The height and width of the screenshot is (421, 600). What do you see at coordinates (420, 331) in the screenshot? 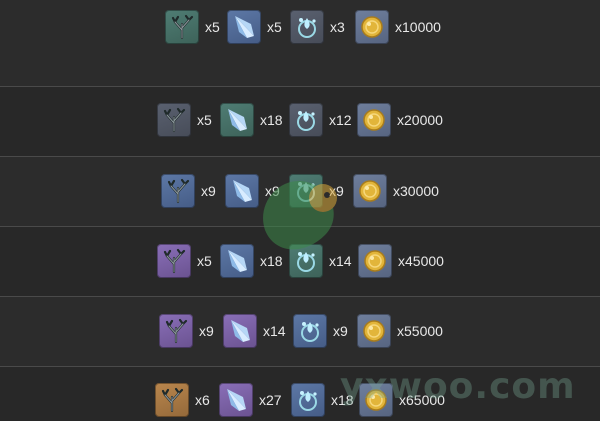
I see `quantity-label: x55000` at bounding box center [420, 331].